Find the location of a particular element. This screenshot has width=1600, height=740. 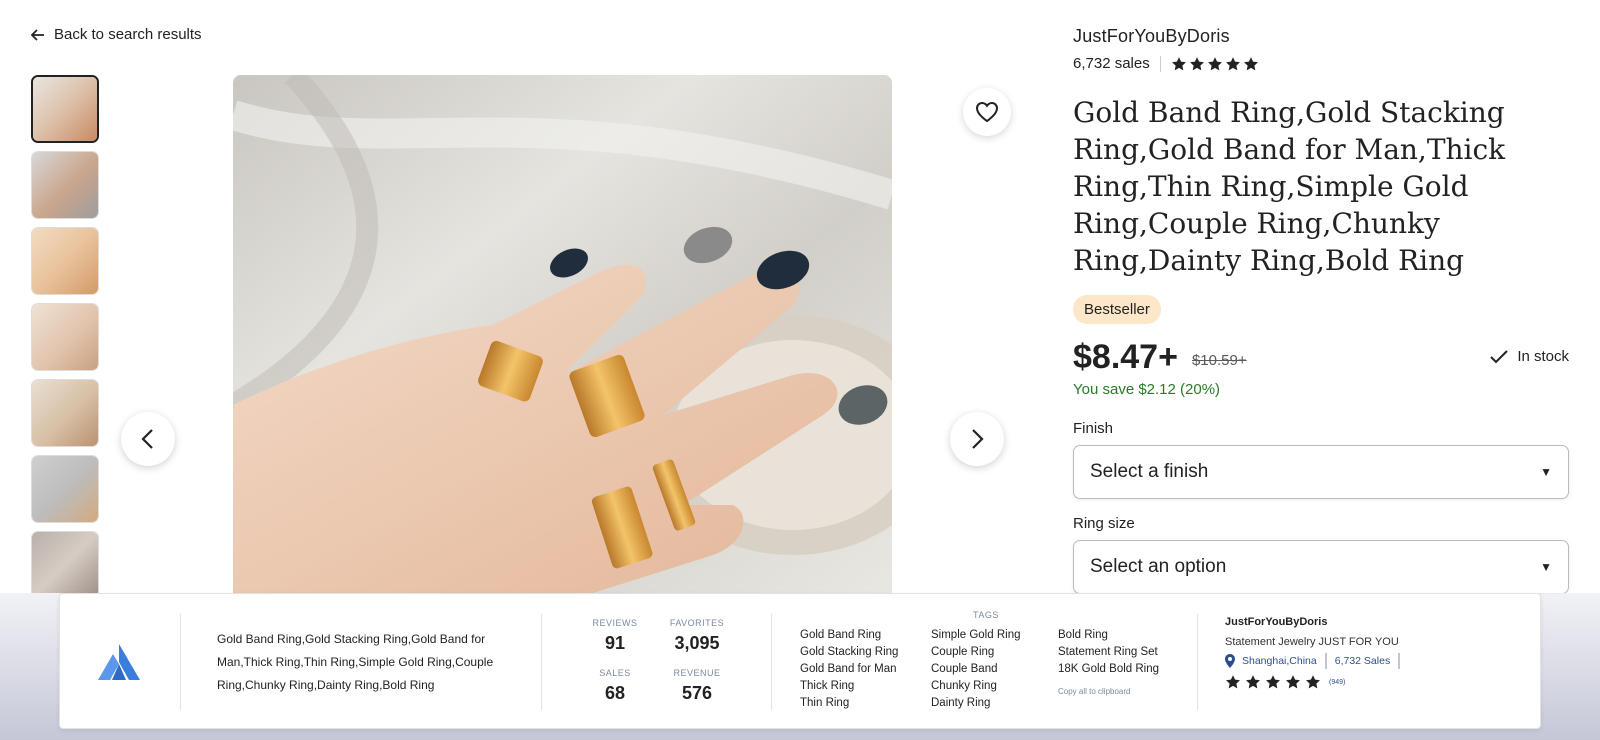

seller-tagline: Statement Jewelry JUST FOR YOU is located at coordinates (1312, 642).